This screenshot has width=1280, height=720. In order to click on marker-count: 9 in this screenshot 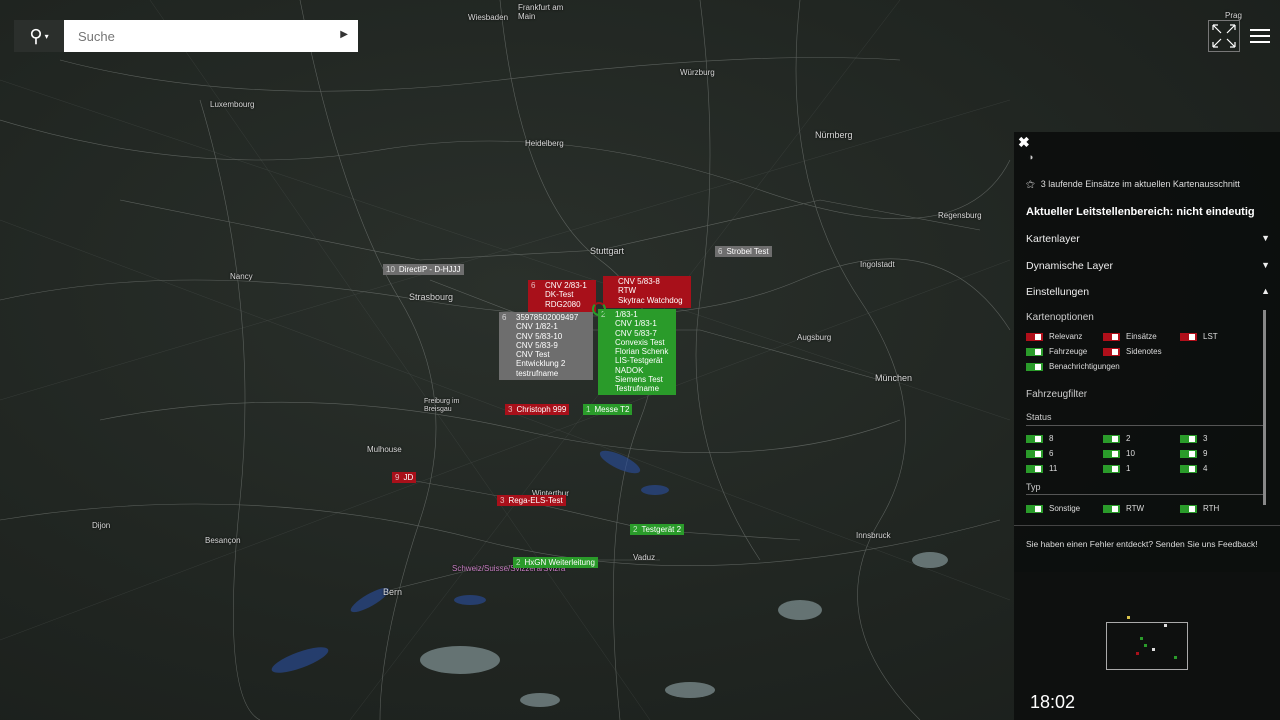, I will do `click(397, 477)`.